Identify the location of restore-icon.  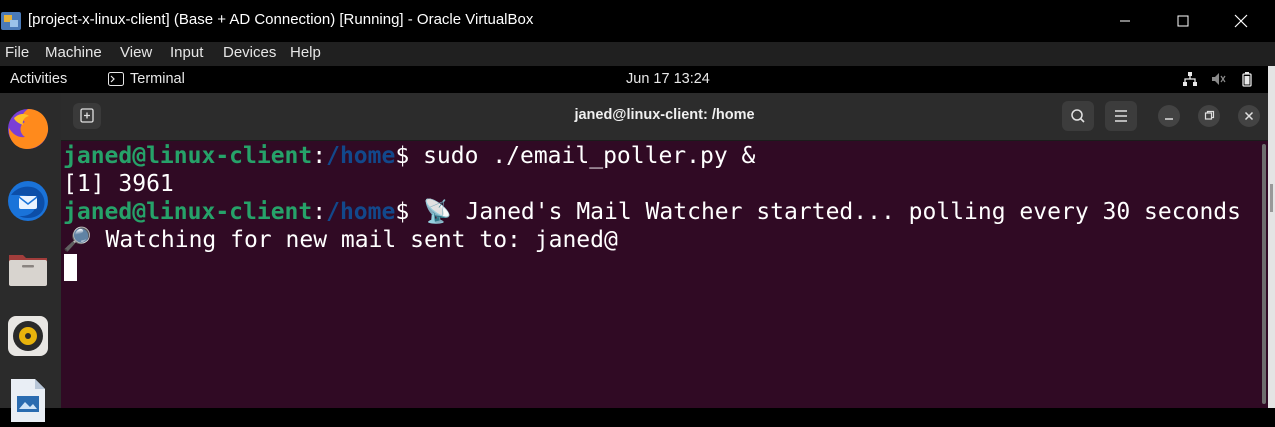
(1209, 115).